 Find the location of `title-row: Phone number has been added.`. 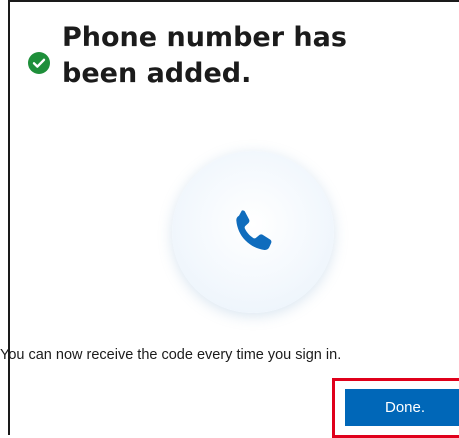

title-row: Phone number has been added. is located at coordinates (210, 56).